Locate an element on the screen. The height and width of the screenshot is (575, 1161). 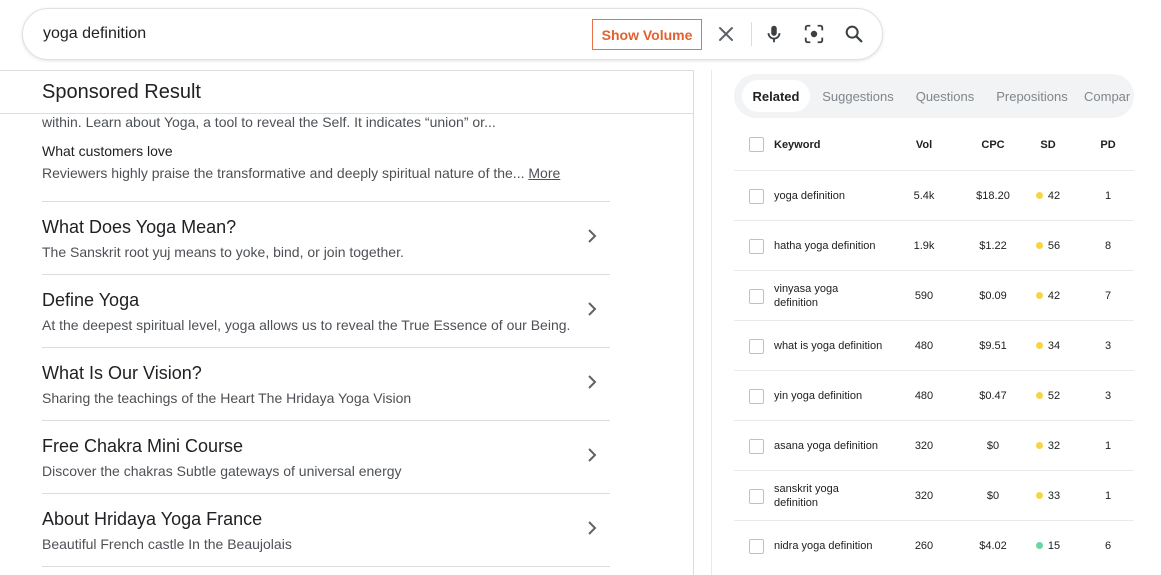
sitelink-title: Free Chakra Mini Course is located at coordinates (143, 446).